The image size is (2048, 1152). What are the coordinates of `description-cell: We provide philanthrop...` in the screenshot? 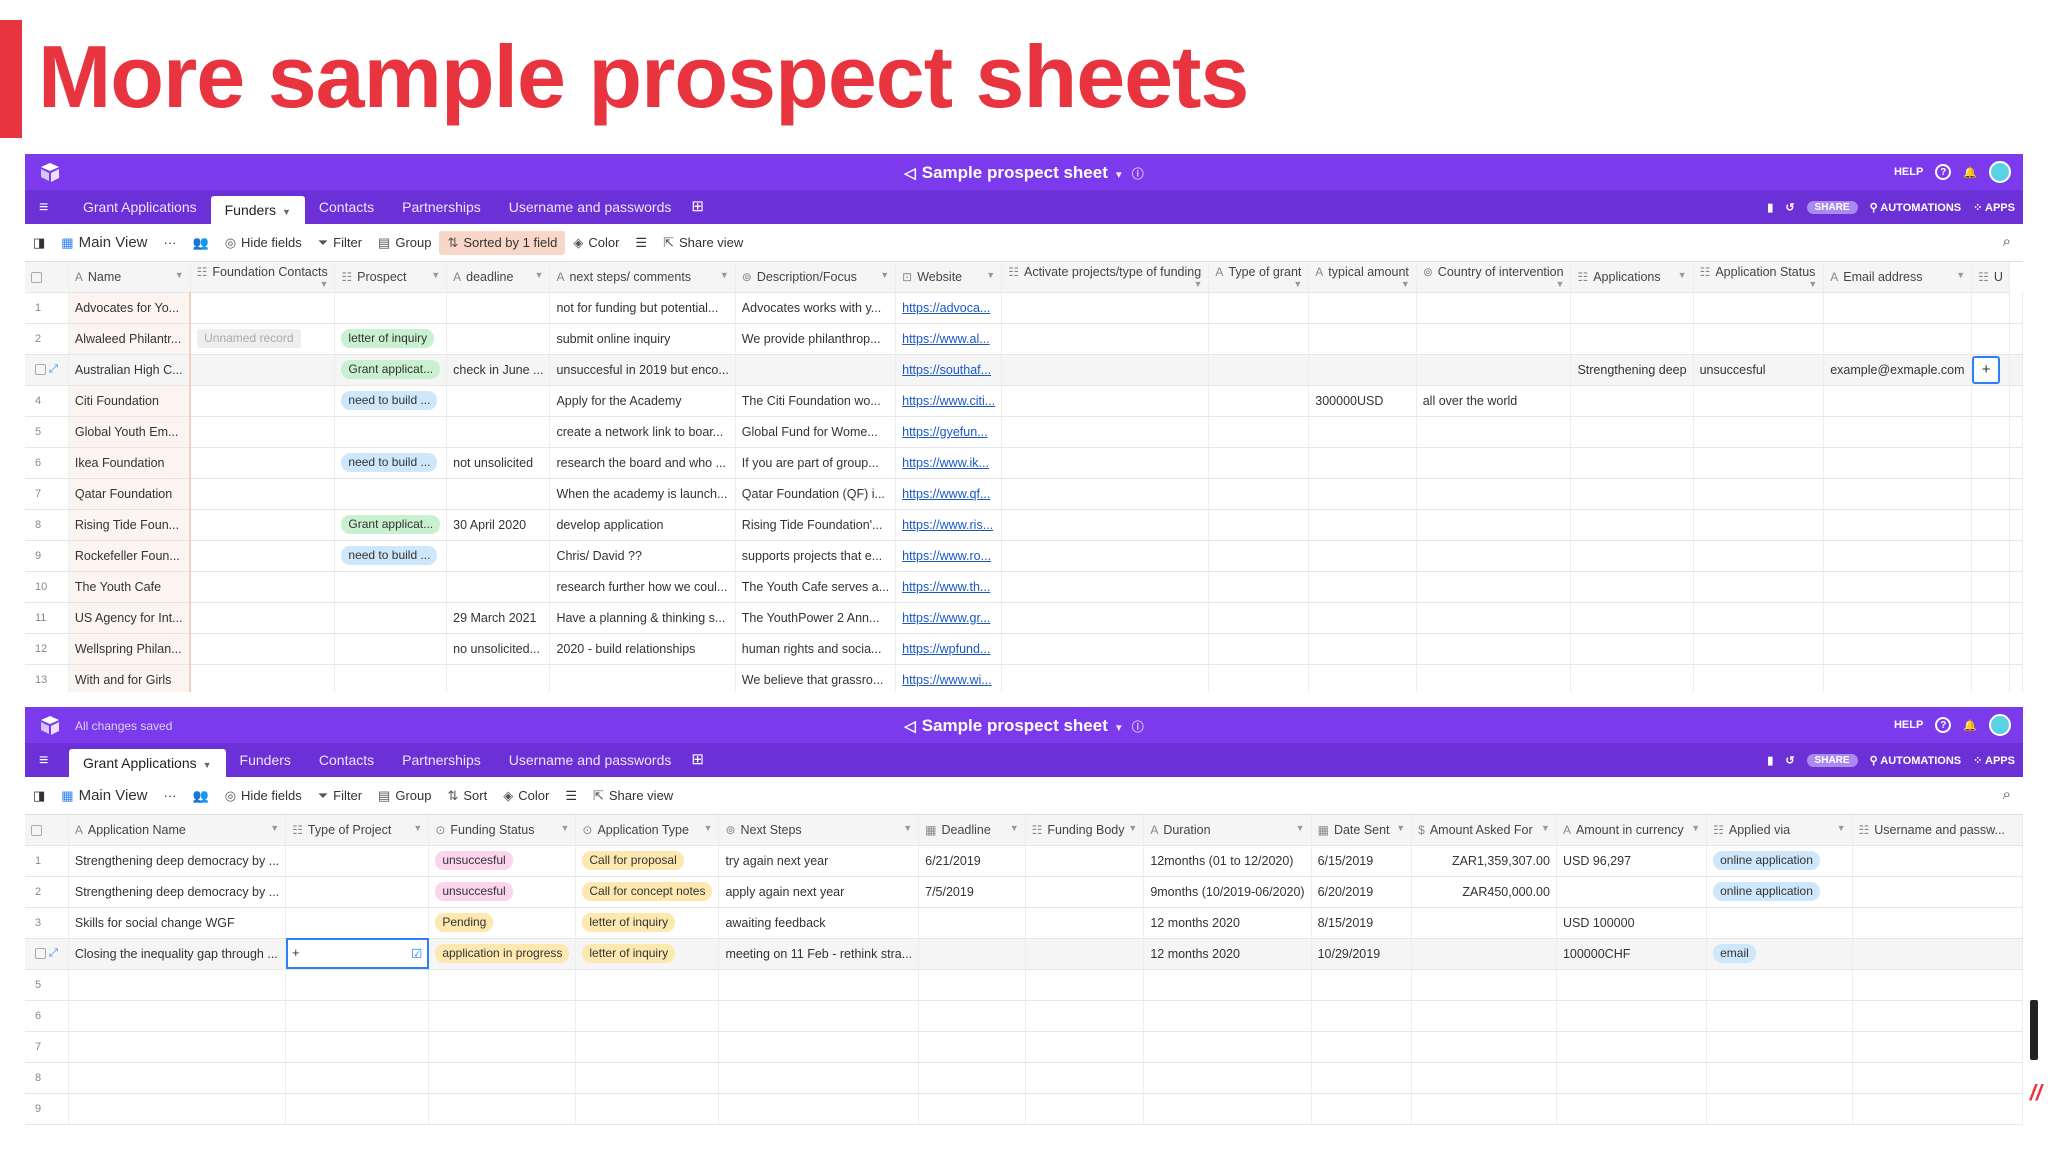 It's located at (816, 339).